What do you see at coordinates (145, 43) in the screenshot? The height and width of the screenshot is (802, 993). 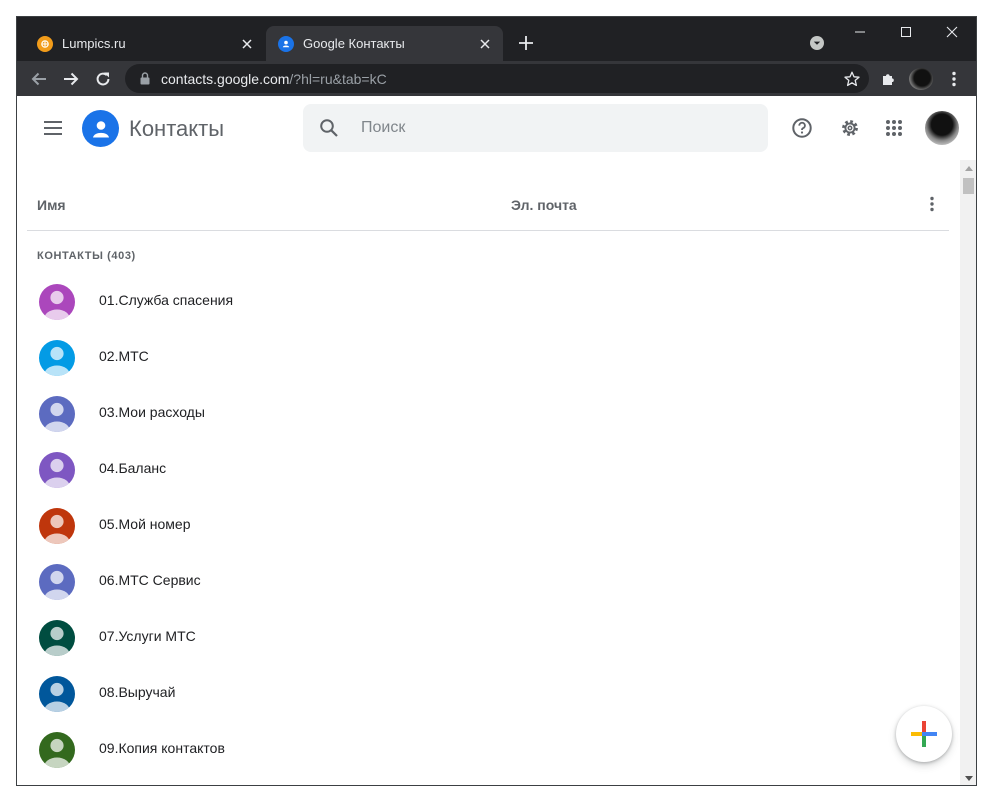 I see `tab-lumpics: Lumpics.ru` at bounding box center [145, 43].